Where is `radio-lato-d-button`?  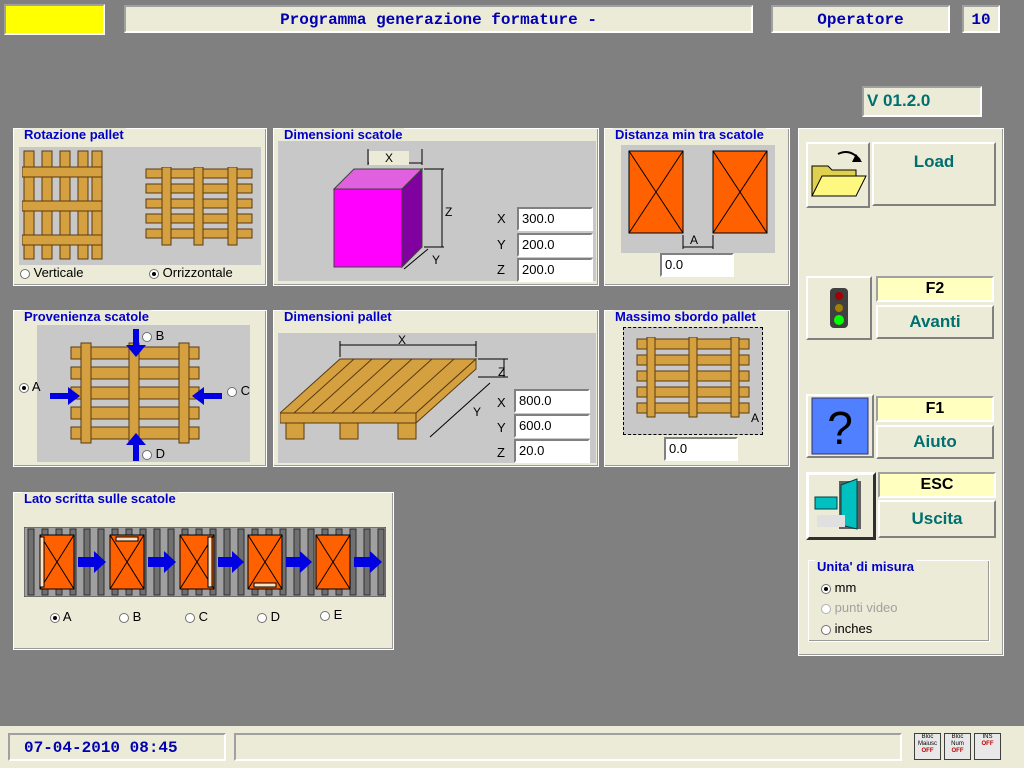 radio-lato-d-button is located at coordinates (262, 617).